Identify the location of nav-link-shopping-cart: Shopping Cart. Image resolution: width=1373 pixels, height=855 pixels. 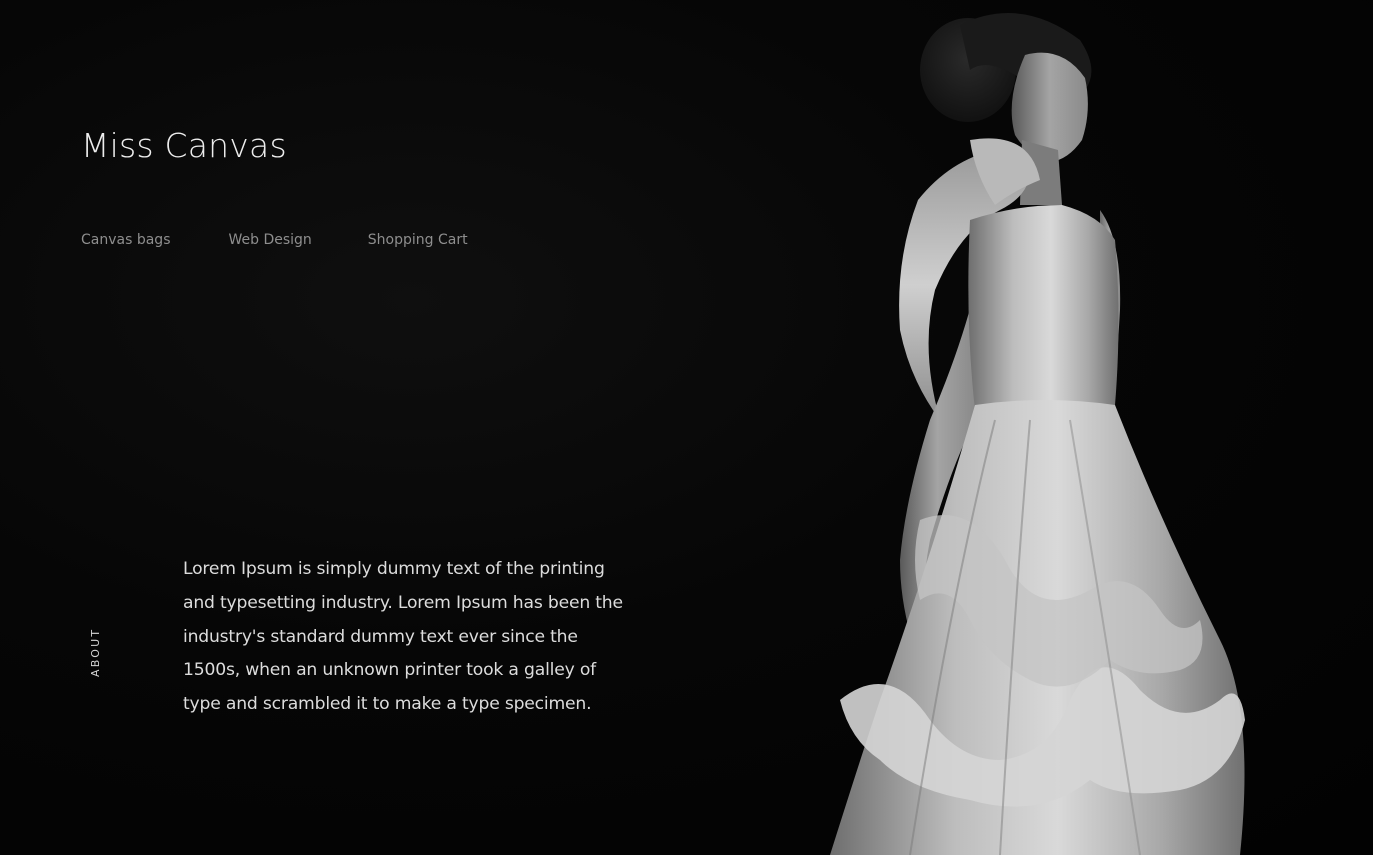
(418, 240).